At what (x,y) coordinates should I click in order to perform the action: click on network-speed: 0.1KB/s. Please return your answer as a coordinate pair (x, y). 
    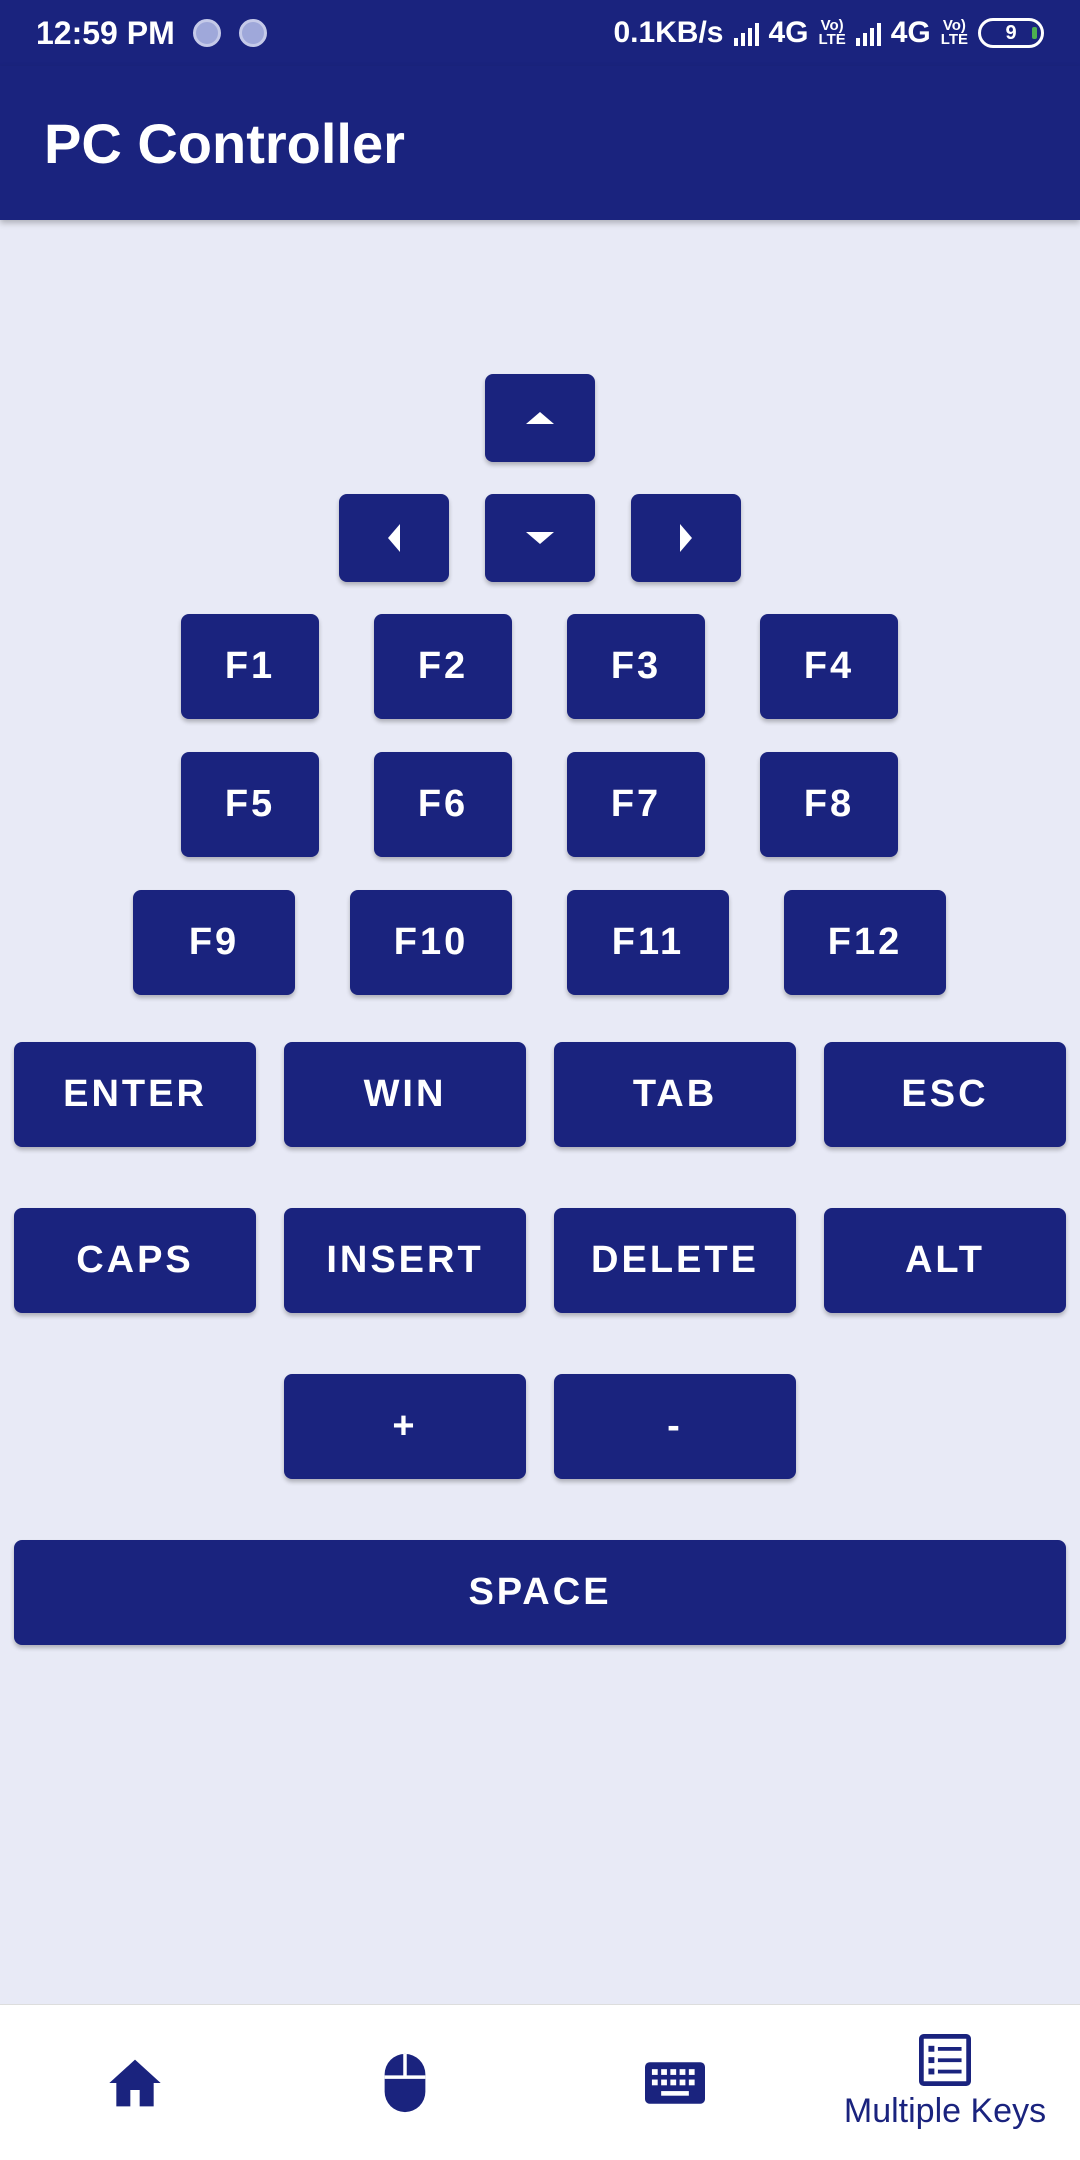
    Looking at the image, I should click on (668, 32).